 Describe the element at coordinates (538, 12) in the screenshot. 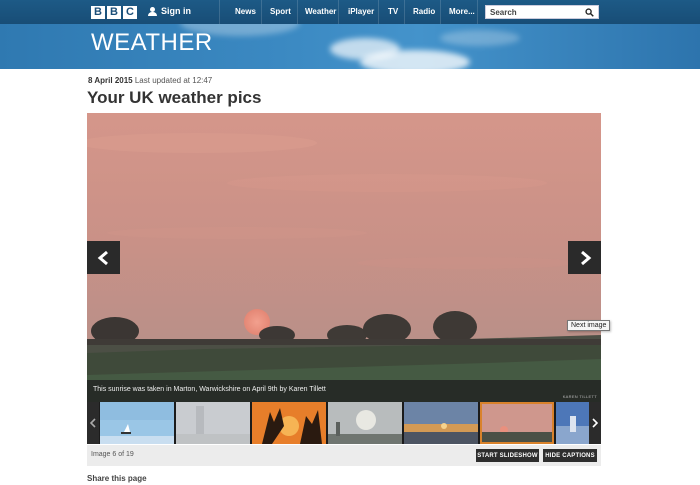

I see `search-input` at that location.